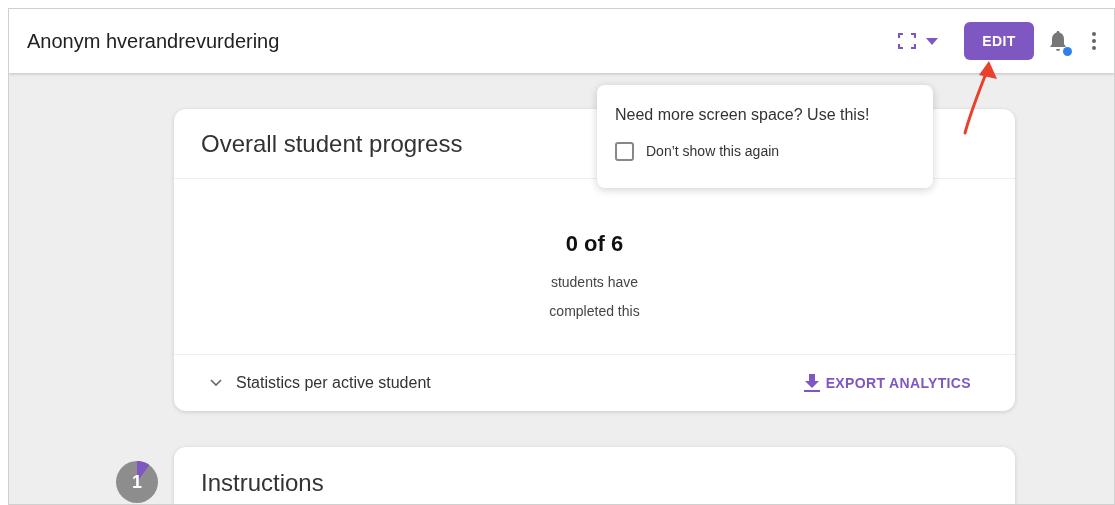 This screenshot has height=505, width=1115. What do you see at coordinates (262, 482) in the screenshot?
I see `section-title: Instructions` at bounding box center [262, 482].